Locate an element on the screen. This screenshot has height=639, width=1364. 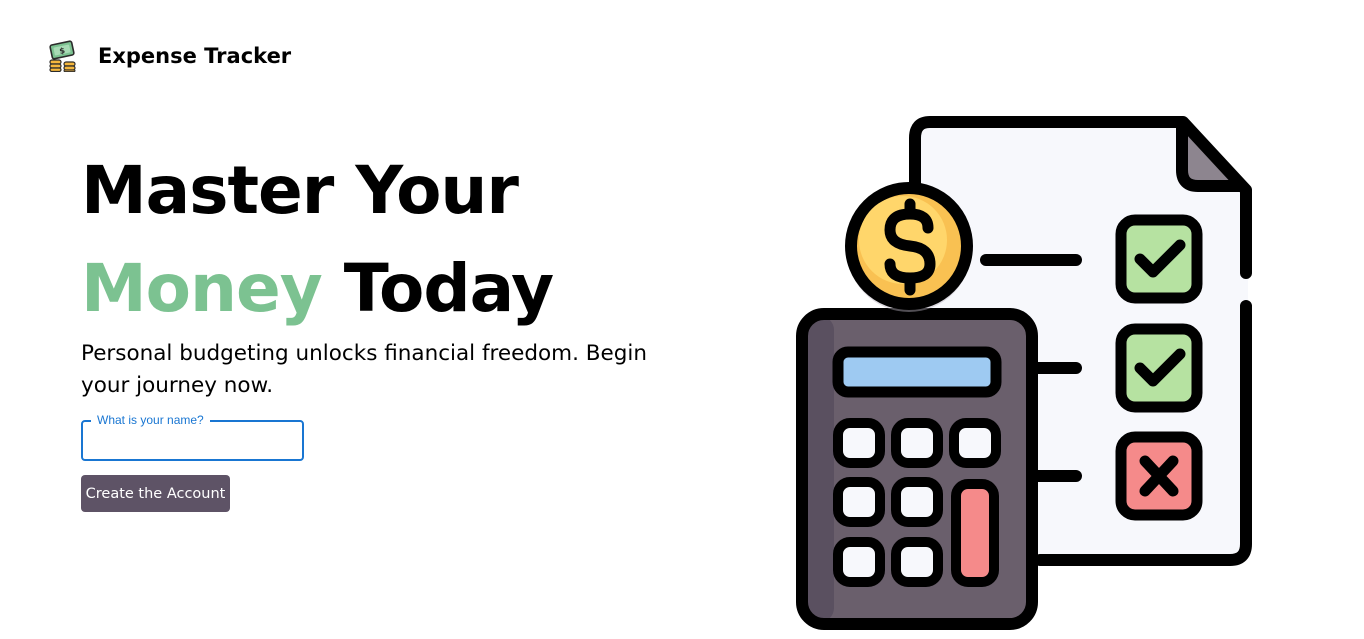
name-field: What is your name? is located at coordinates (192, 437).